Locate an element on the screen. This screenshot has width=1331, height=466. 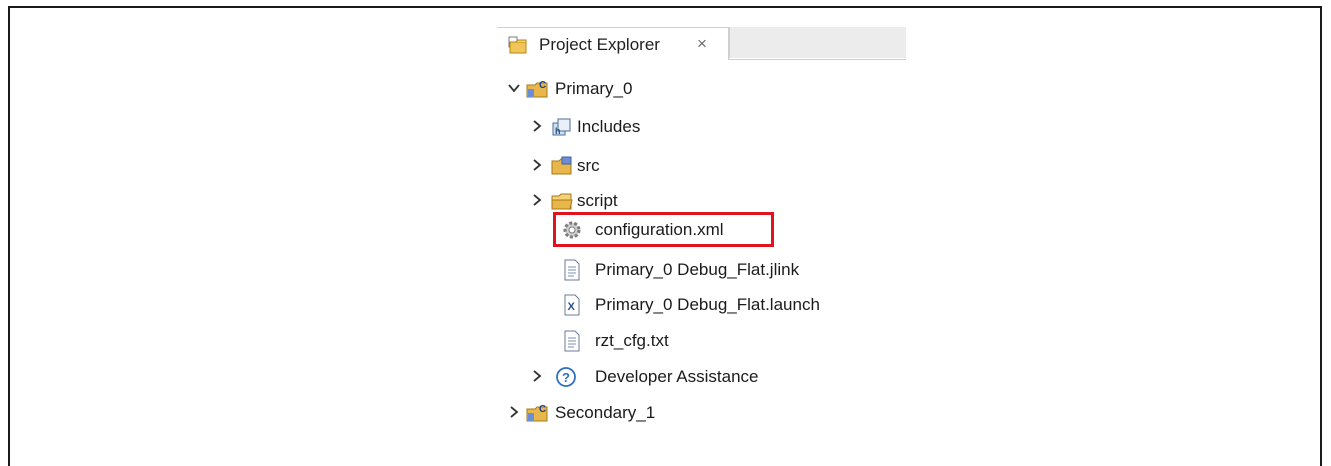
chevron-down-icon is located at coordinates (514, 88).